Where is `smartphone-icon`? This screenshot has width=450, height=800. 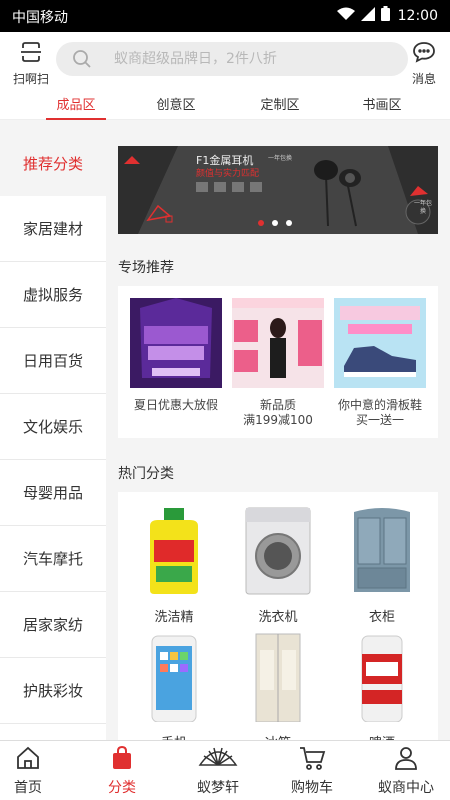 smartphone-icon is located at coordinates (174, 677).